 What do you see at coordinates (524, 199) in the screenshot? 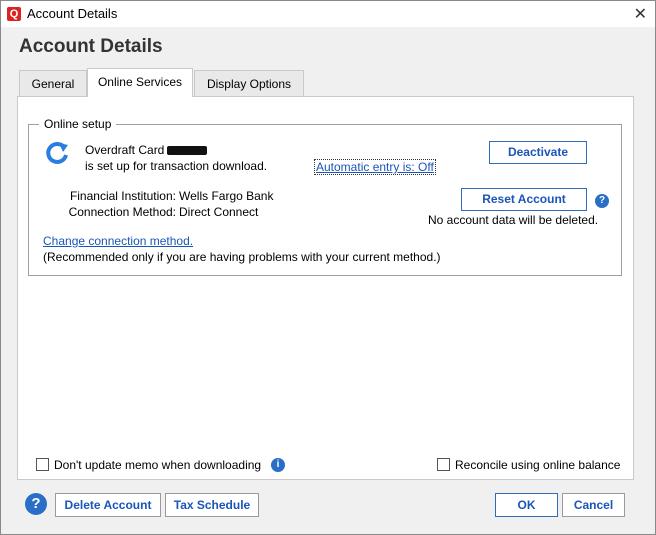
I see `reset-account-button: Reset Account` at bounding box center [524, 199].